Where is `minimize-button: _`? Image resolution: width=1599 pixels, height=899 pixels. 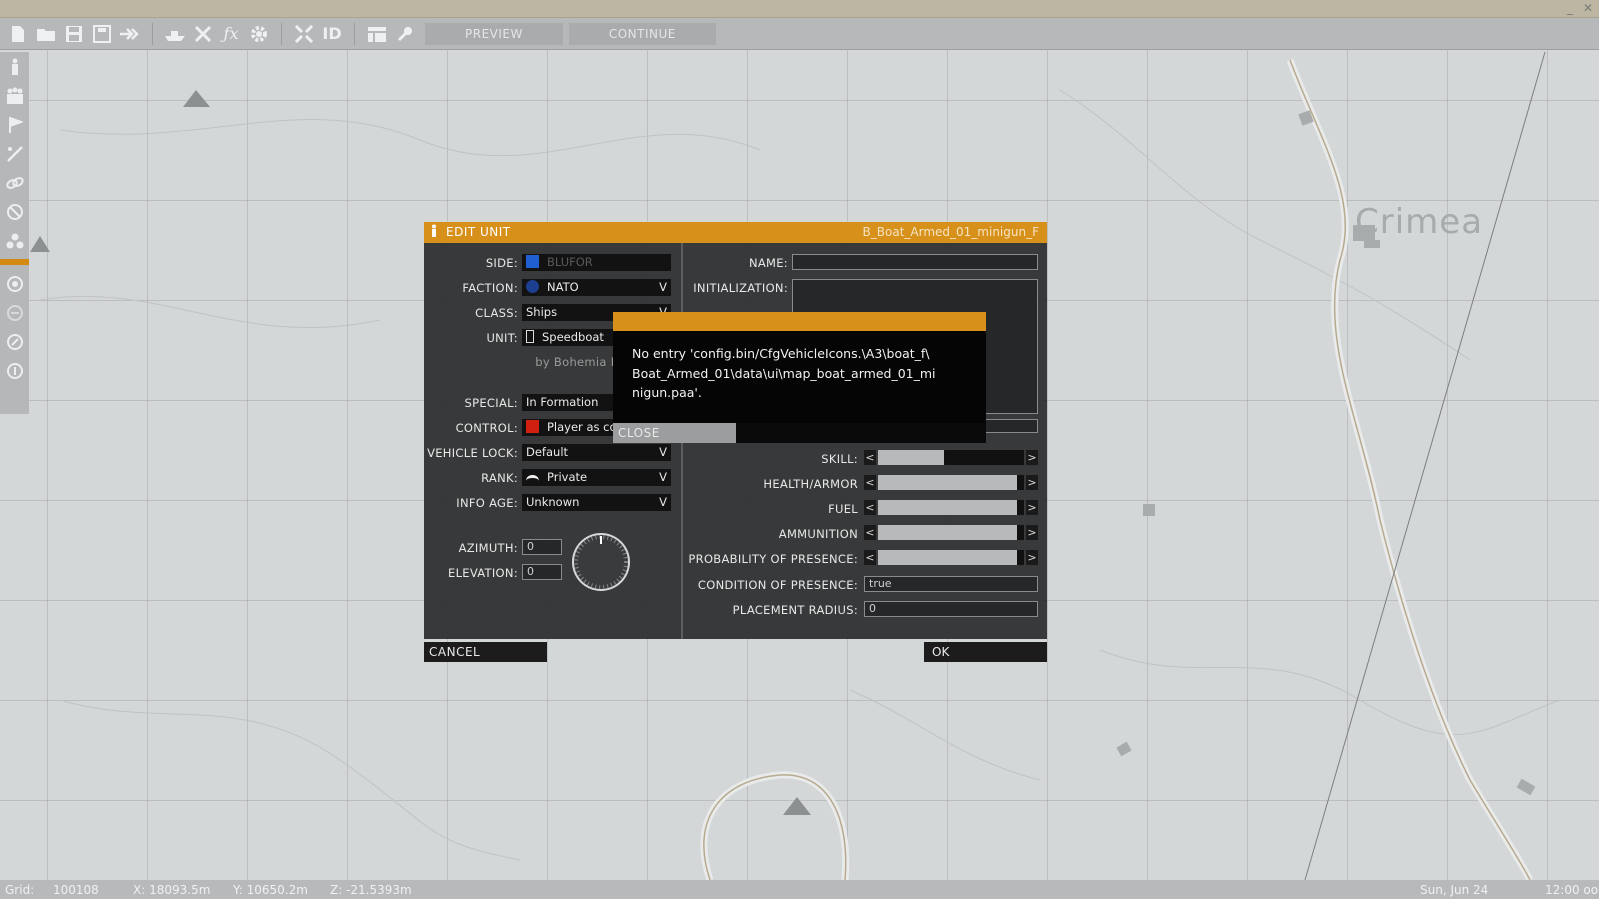
minimize-button: _ is located at coordinates (1570, 8).